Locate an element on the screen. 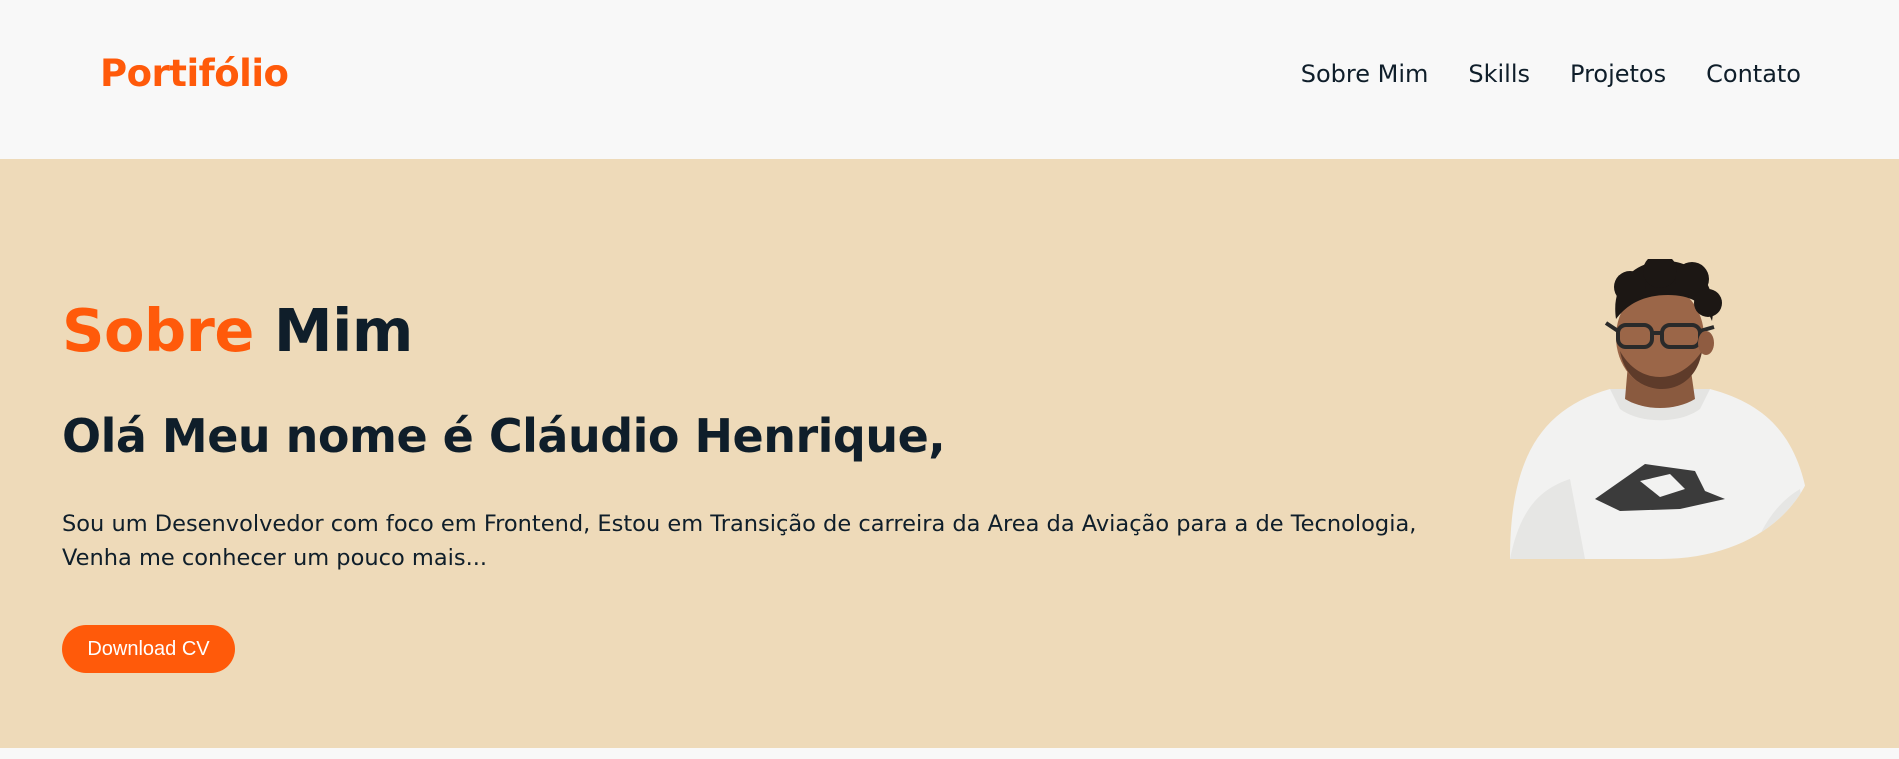 The image size is (1899, 759). download-cv-button: Download CV is located at coordinates (148, 649).